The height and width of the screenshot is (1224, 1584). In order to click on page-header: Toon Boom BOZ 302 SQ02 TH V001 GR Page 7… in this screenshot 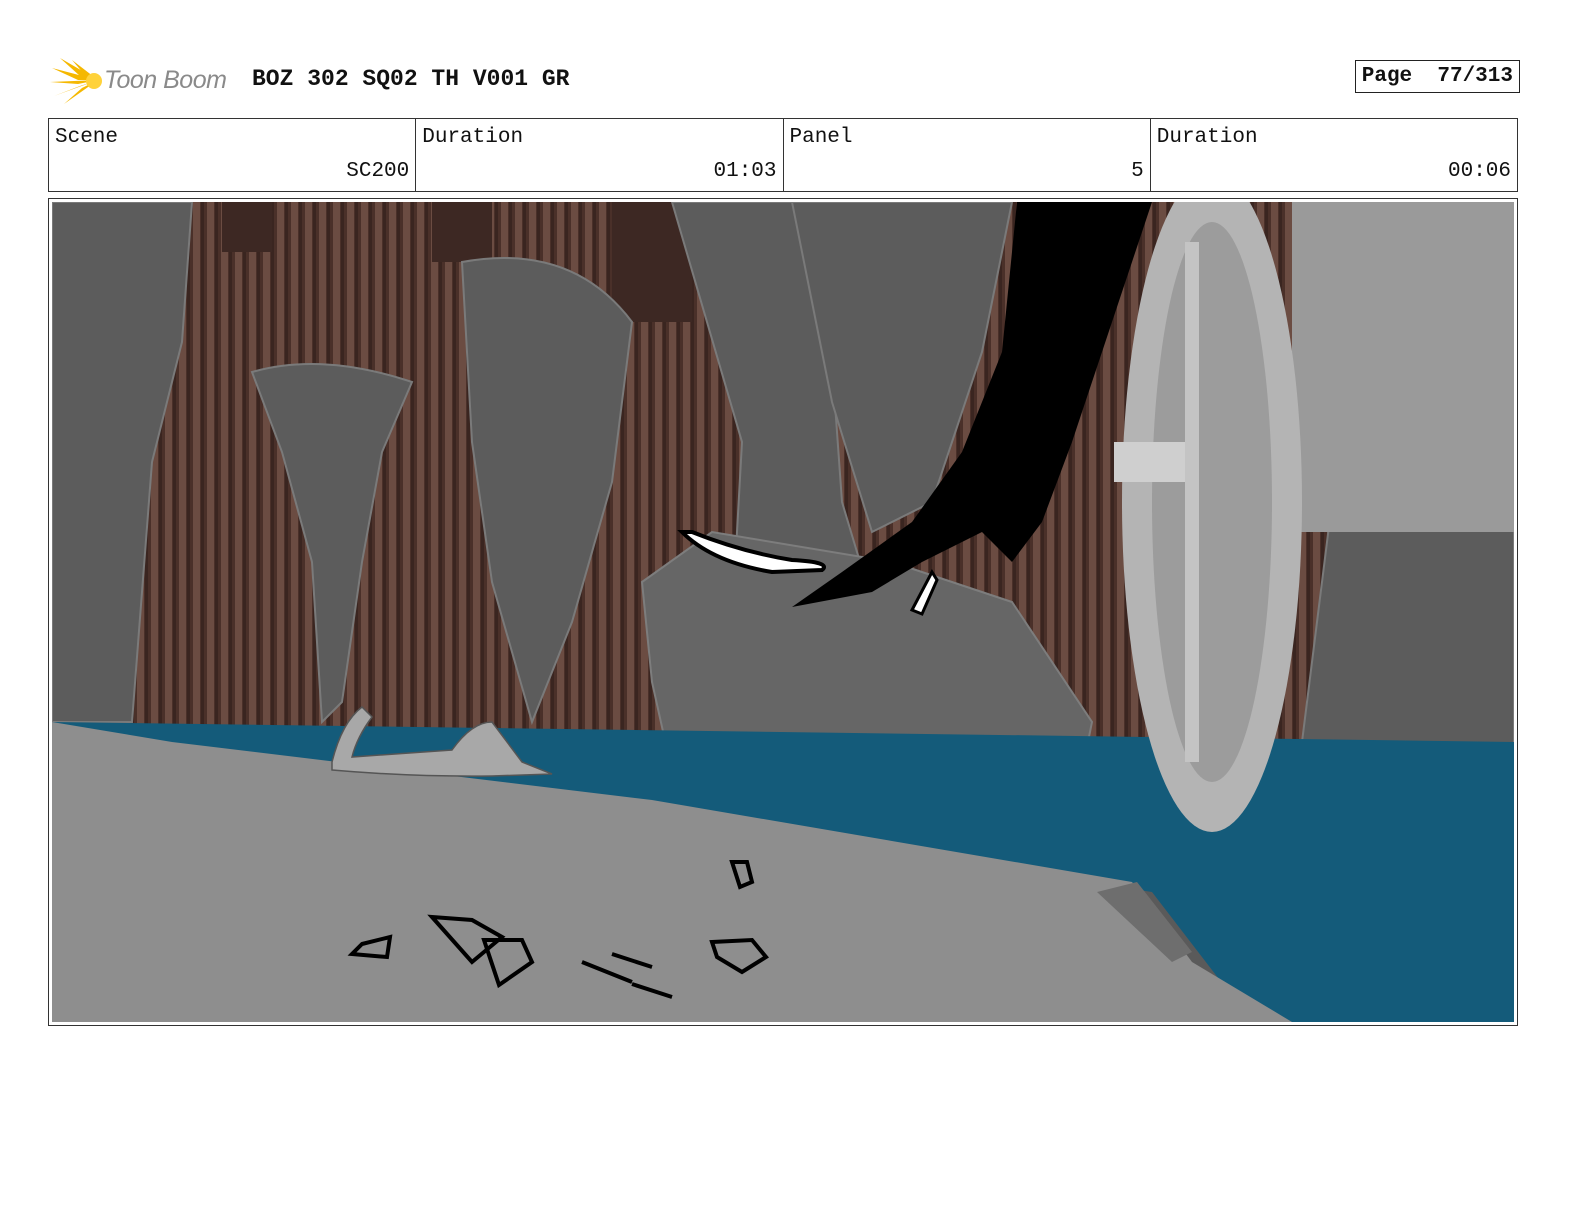, I will do `click(785, 80)`.